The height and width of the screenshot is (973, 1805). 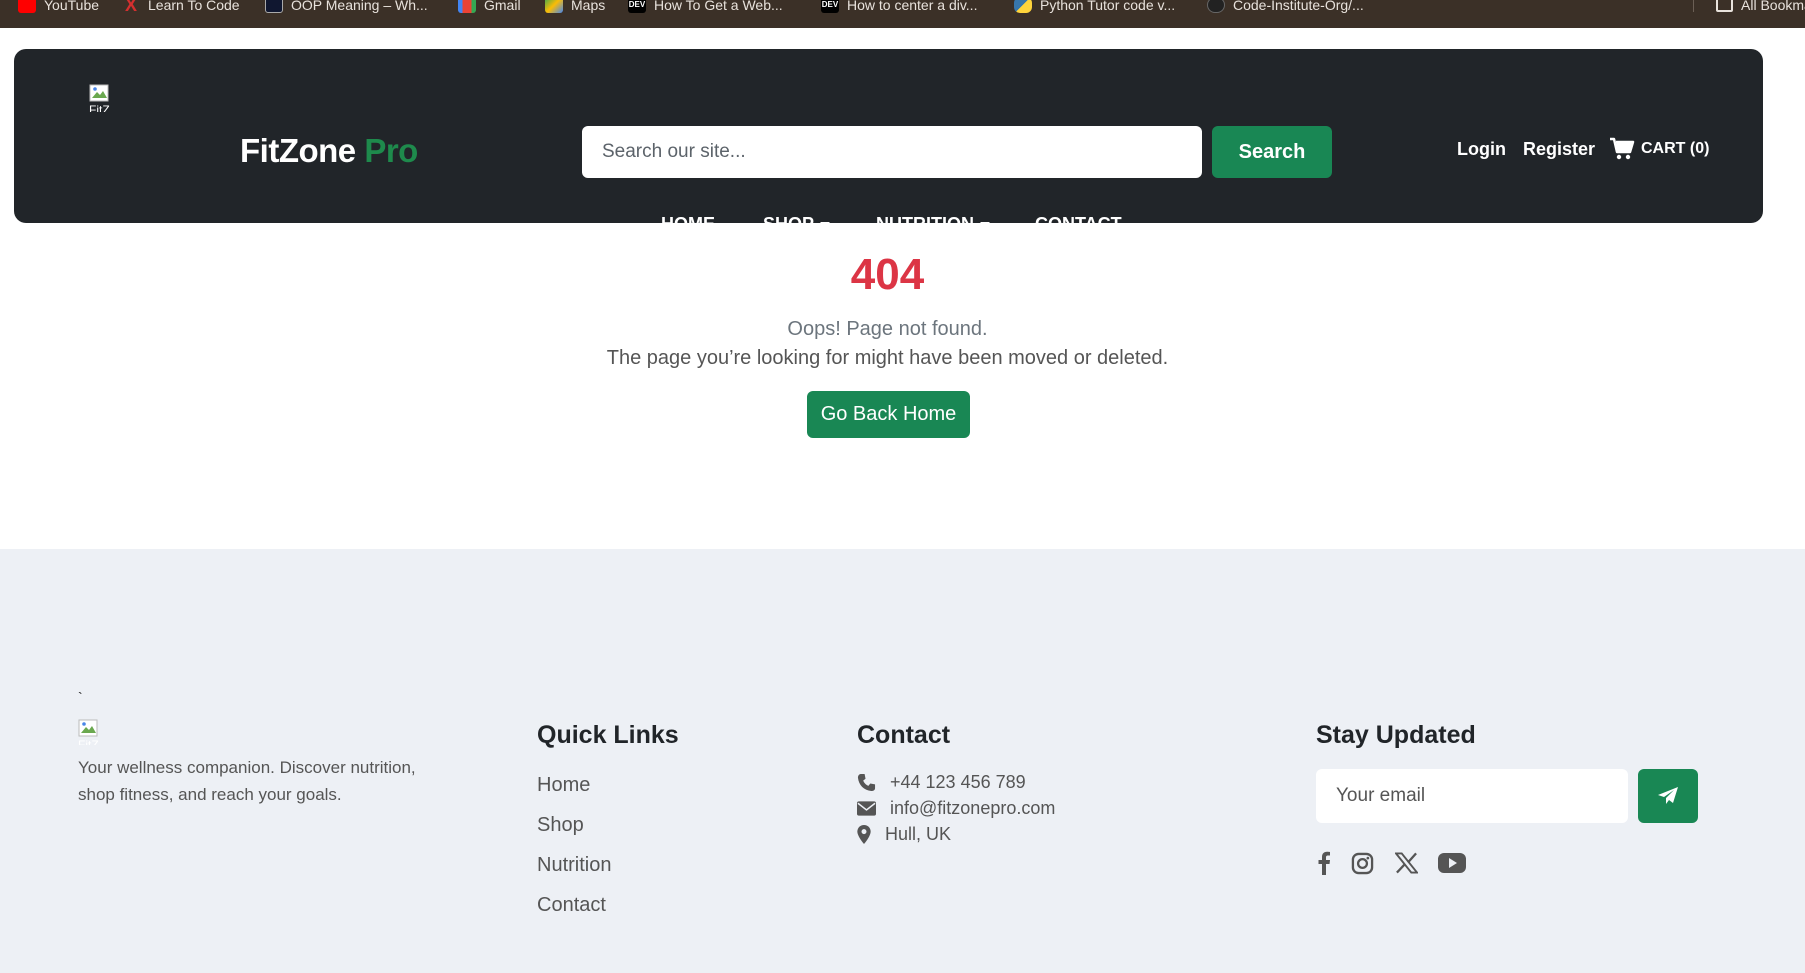 What do you see at coordinates (467, 6) in the screenshot?
I see `gmail-icon` at bounding box center [467, 6].